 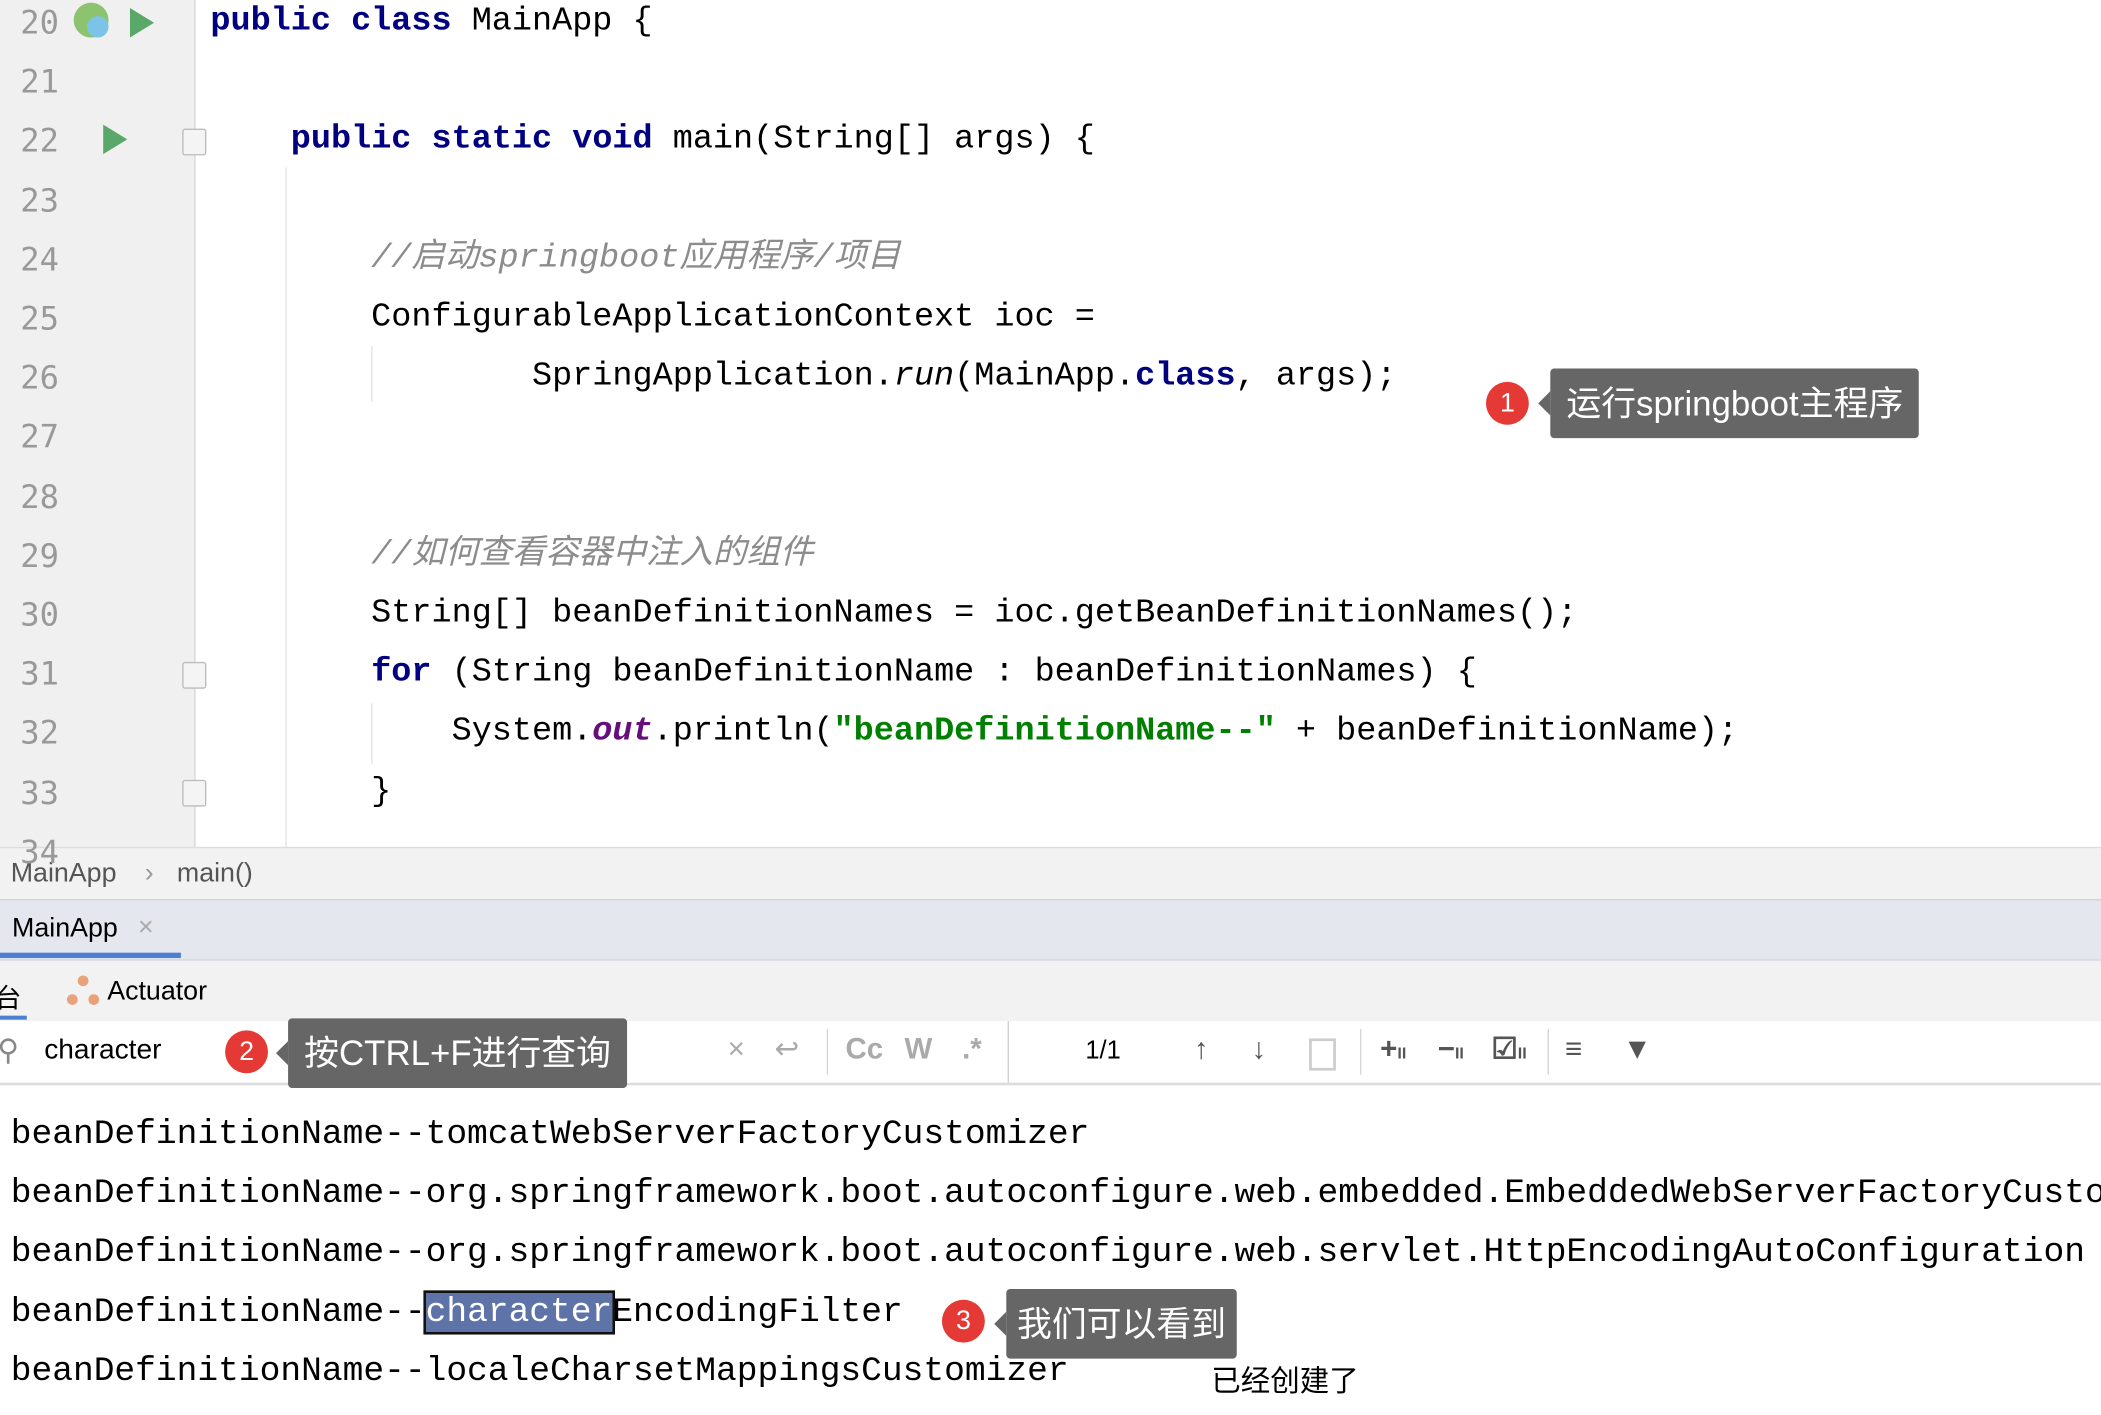 What do you see at coordinates (83, 990) in the screenshot?
I see `actuator-icon` at bounding box center [83, 990].